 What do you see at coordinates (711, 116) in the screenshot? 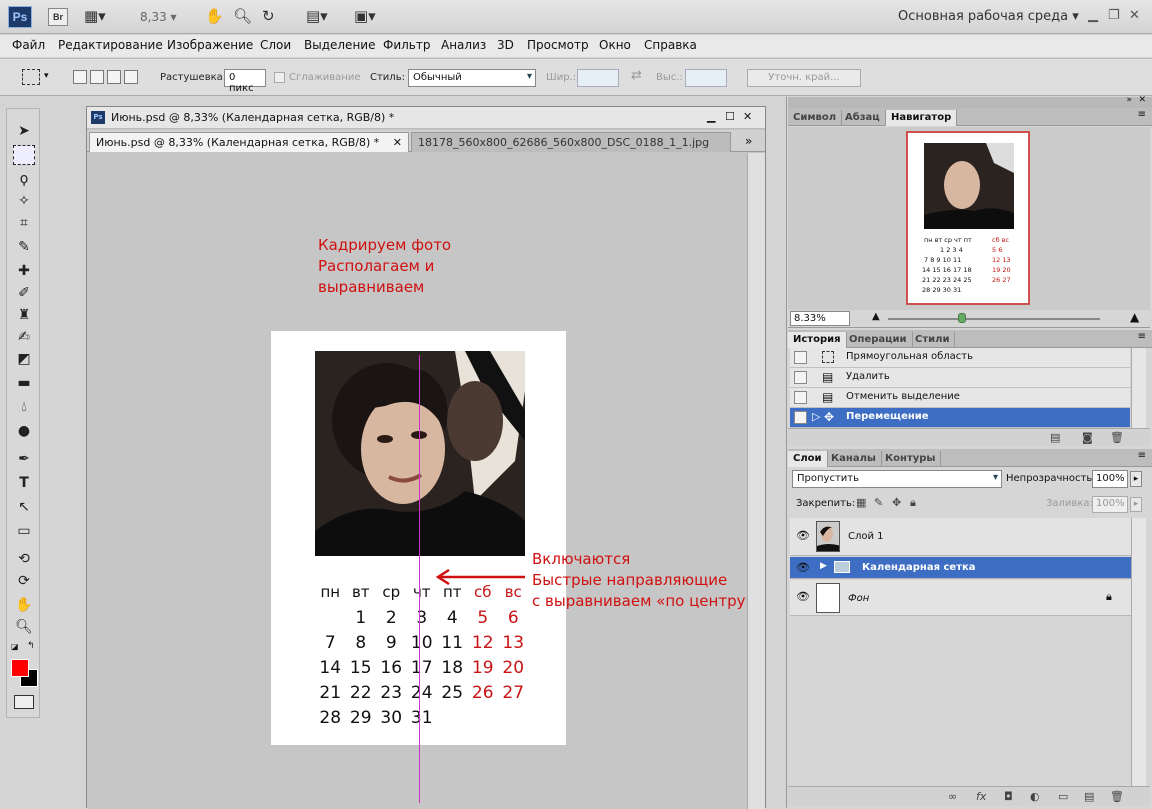
I see `doc-minimize-icon: ▁` at bounding box center [711, 116].